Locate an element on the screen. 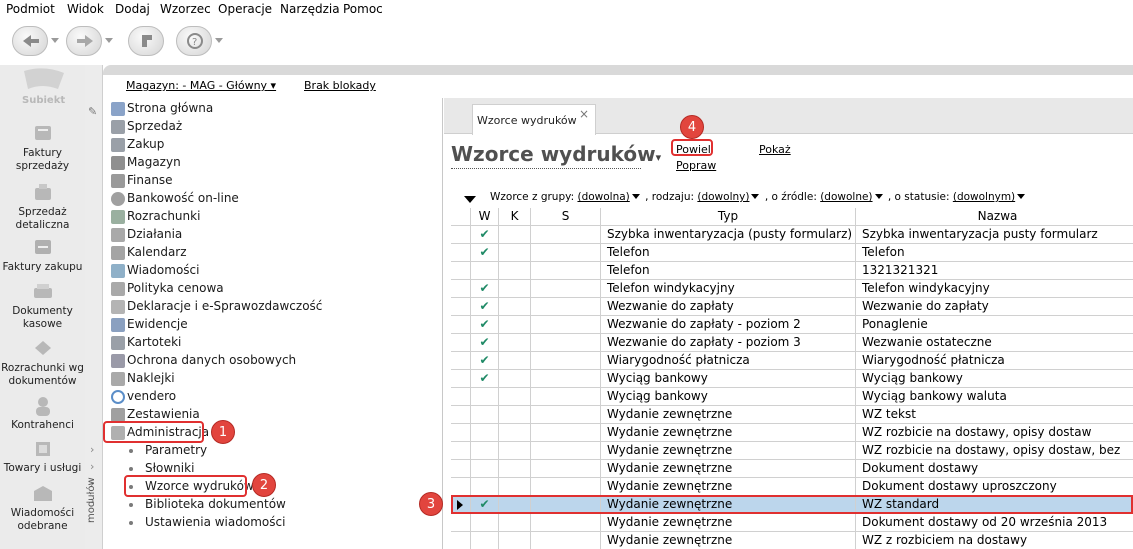 Image resolution: width=1133 pixels, height=549 pixels. lock-status-link: Brak blokady is located at coordinates (340, 85).